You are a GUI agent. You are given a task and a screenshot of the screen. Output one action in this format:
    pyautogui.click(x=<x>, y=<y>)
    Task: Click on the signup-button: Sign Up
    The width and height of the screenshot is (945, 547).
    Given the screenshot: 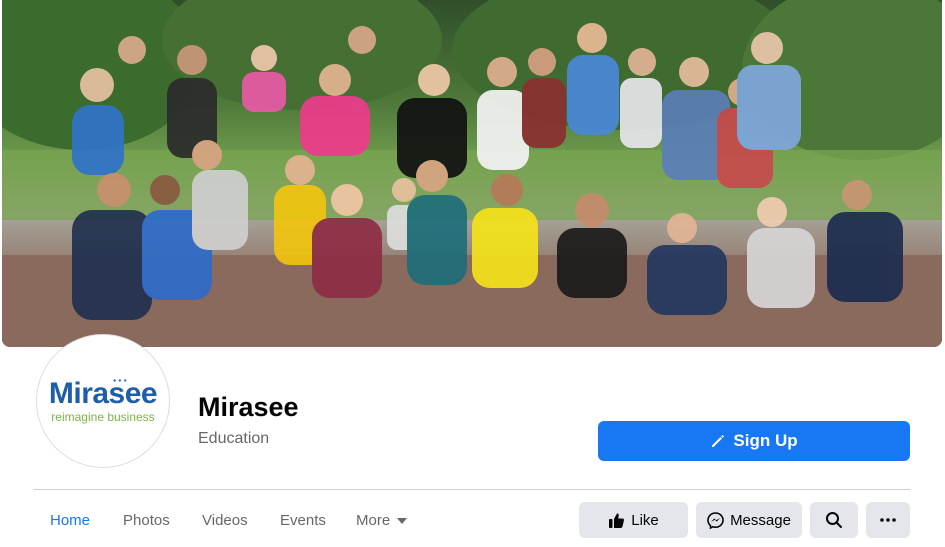 What is the action you would take?
    pyautogui.click(x=754, y=441)
    